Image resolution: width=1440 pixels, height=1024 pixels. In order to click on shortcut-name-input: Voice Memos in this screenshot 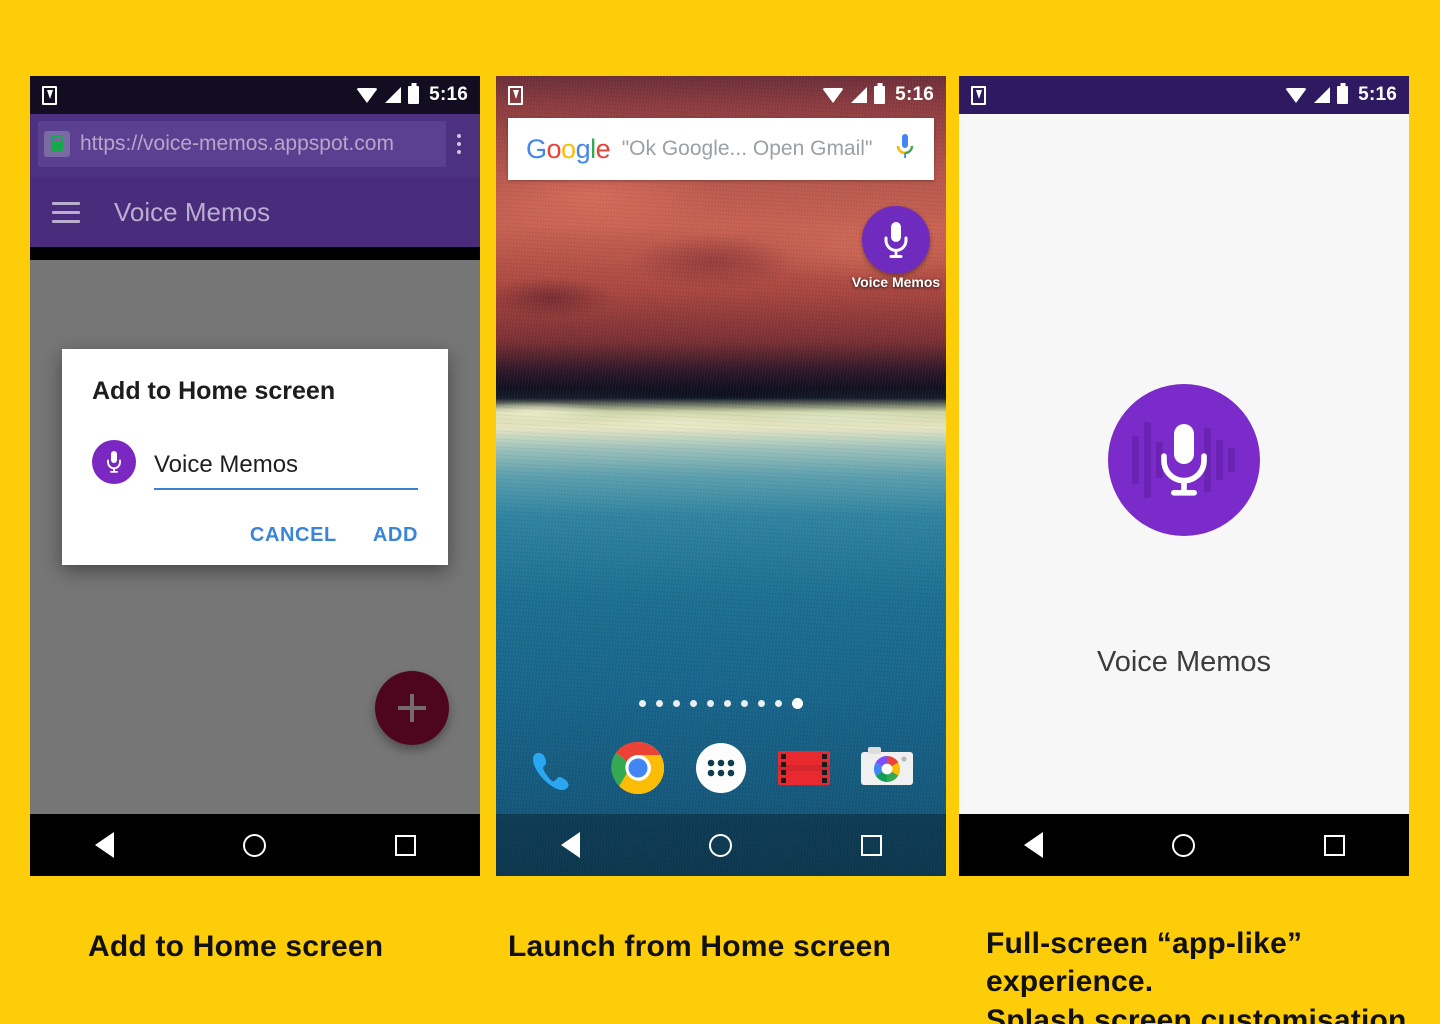, I will do `click(286, 470)`.